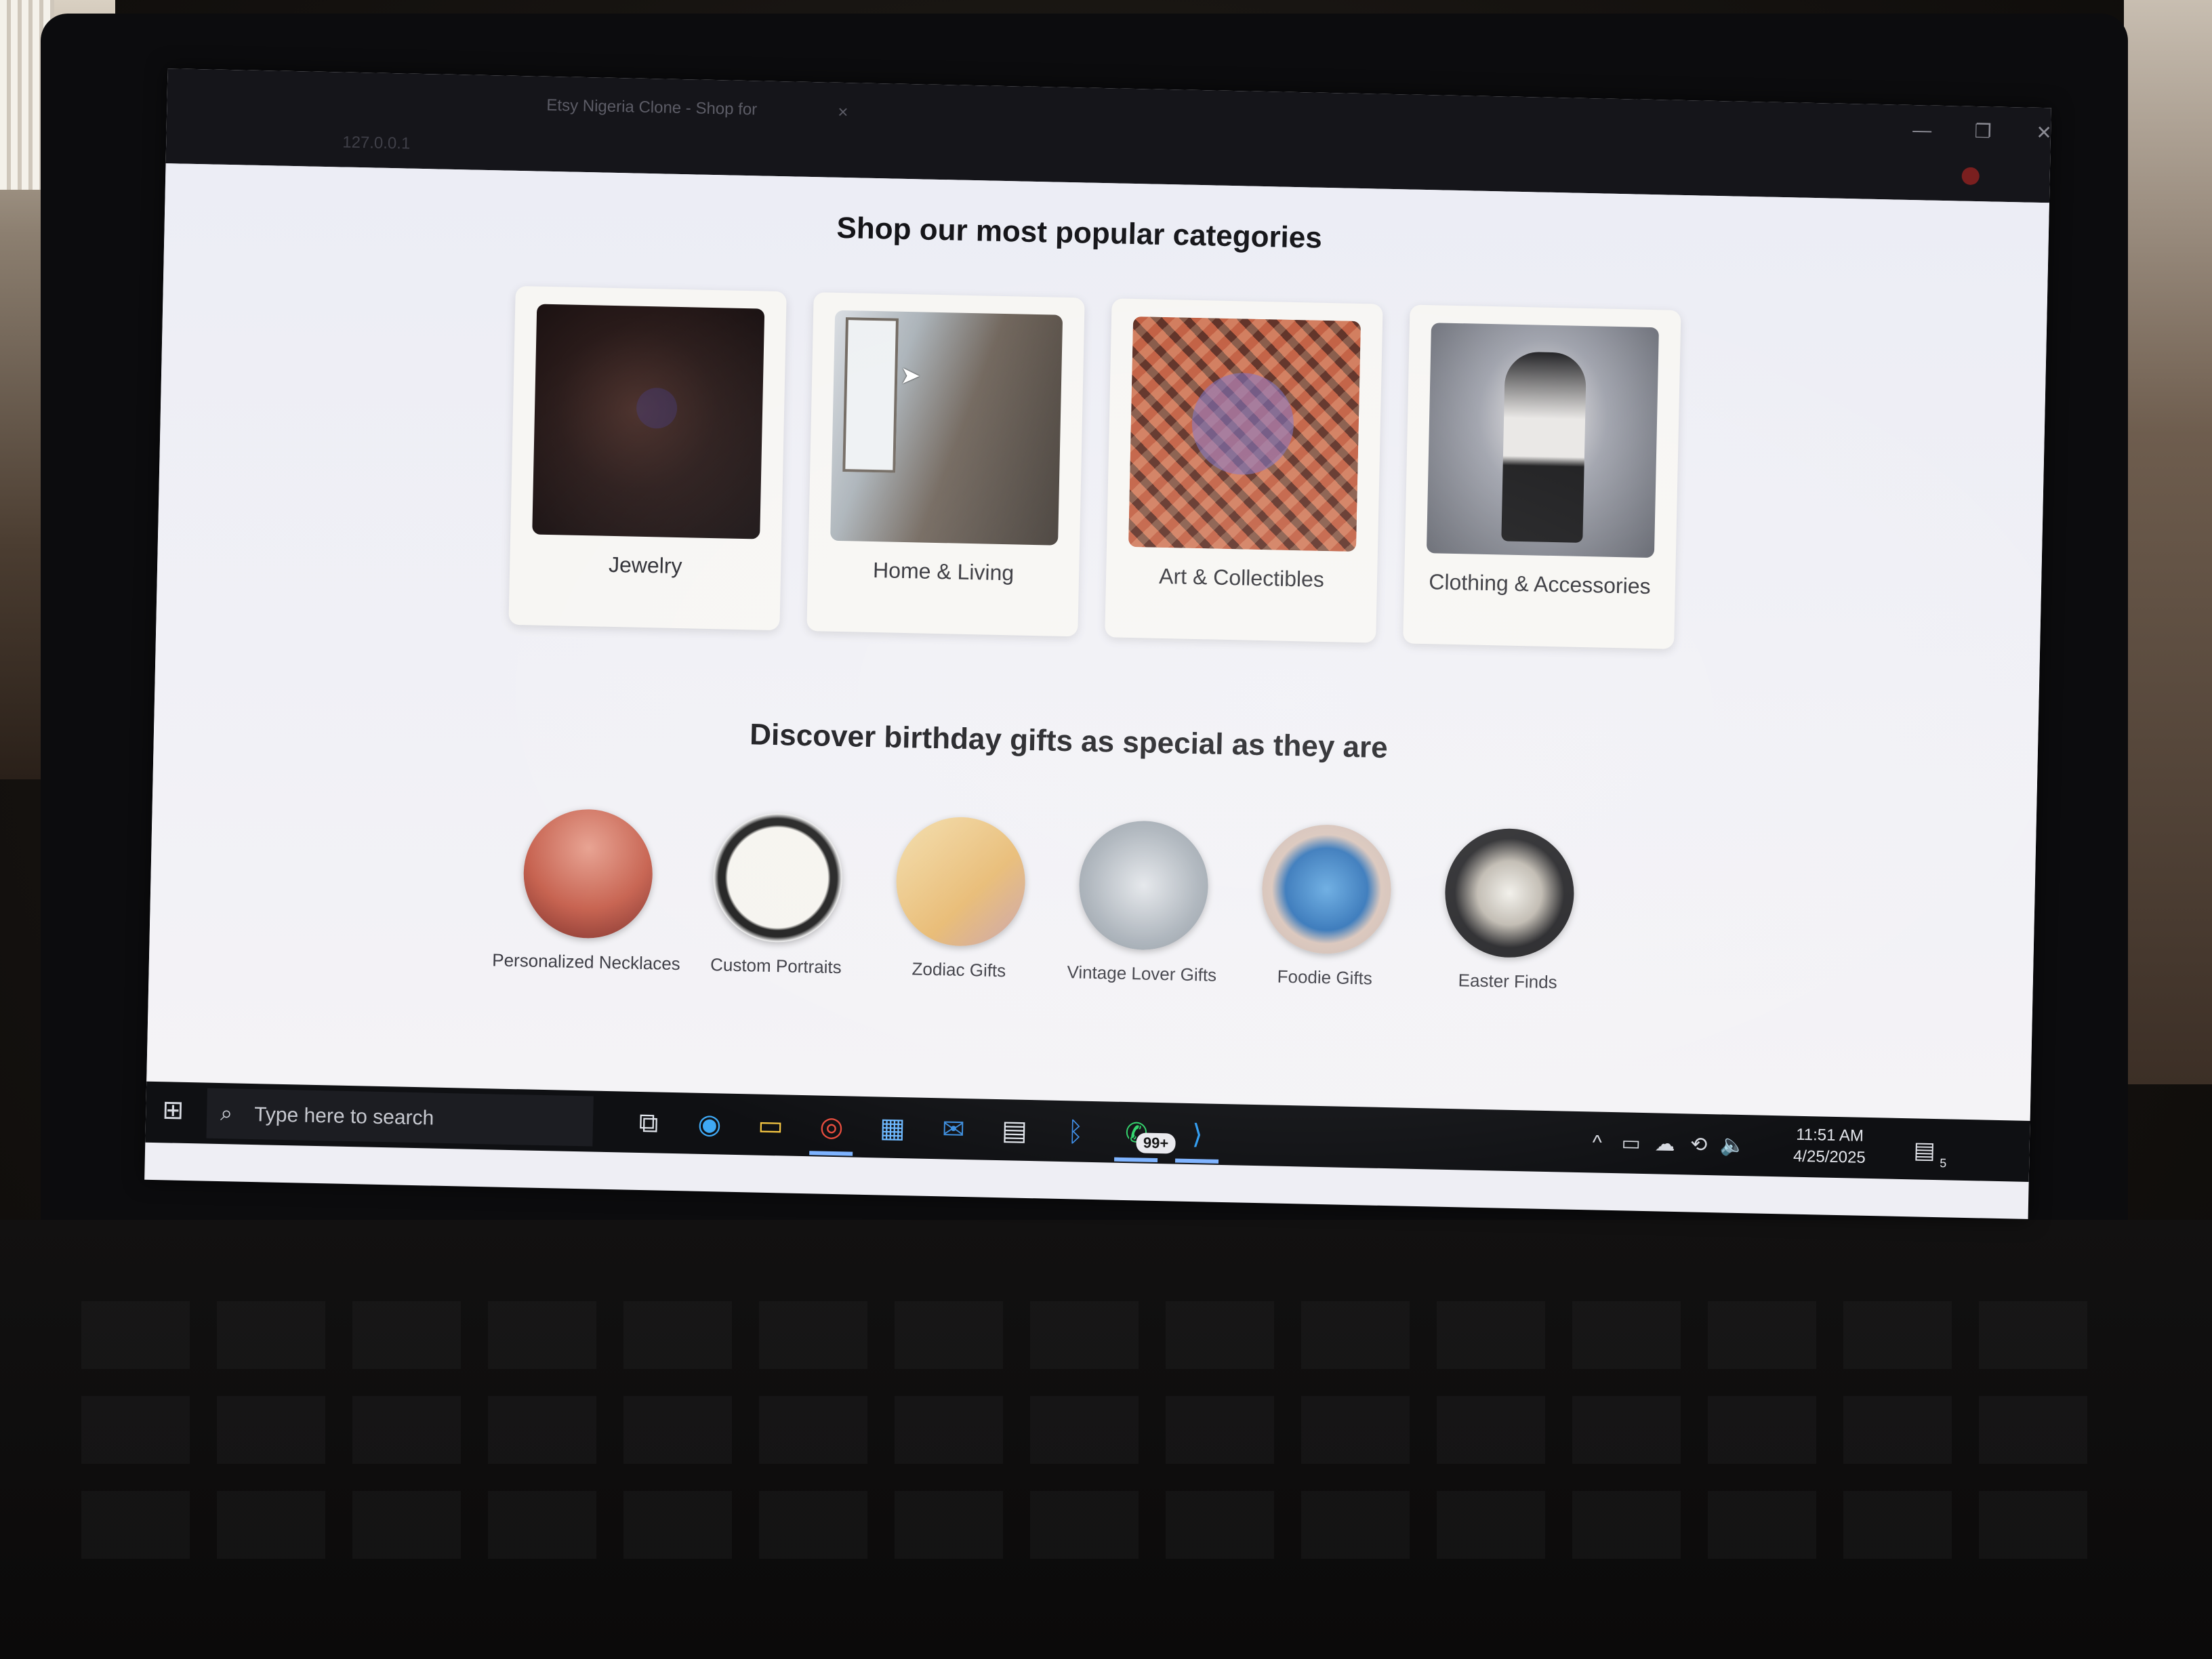  What do you see at coordinates (226, 1114) in the screenshot?
I see `search-icon: ⌕` at bounding box center [226, 1114].